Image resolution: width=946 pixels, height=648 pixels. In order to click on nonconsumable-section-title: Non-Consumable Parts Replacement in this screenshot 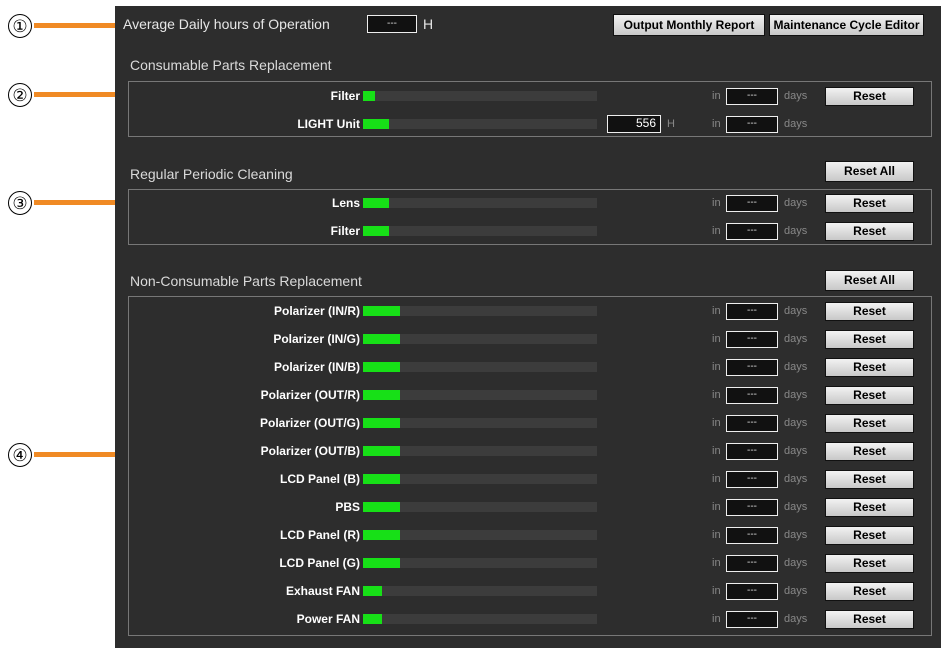, I will do `click(246, 281)`.